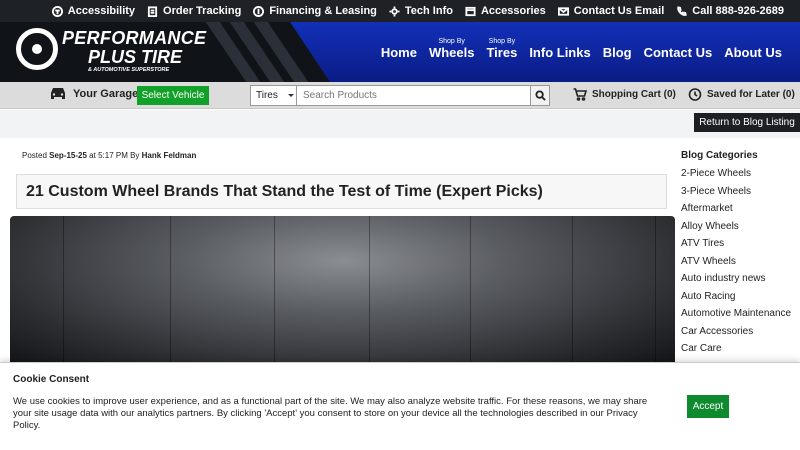 The height and width of the screenshot is (450, 800). I want to click on nav-tires-label: Tires, so click(502, 52).